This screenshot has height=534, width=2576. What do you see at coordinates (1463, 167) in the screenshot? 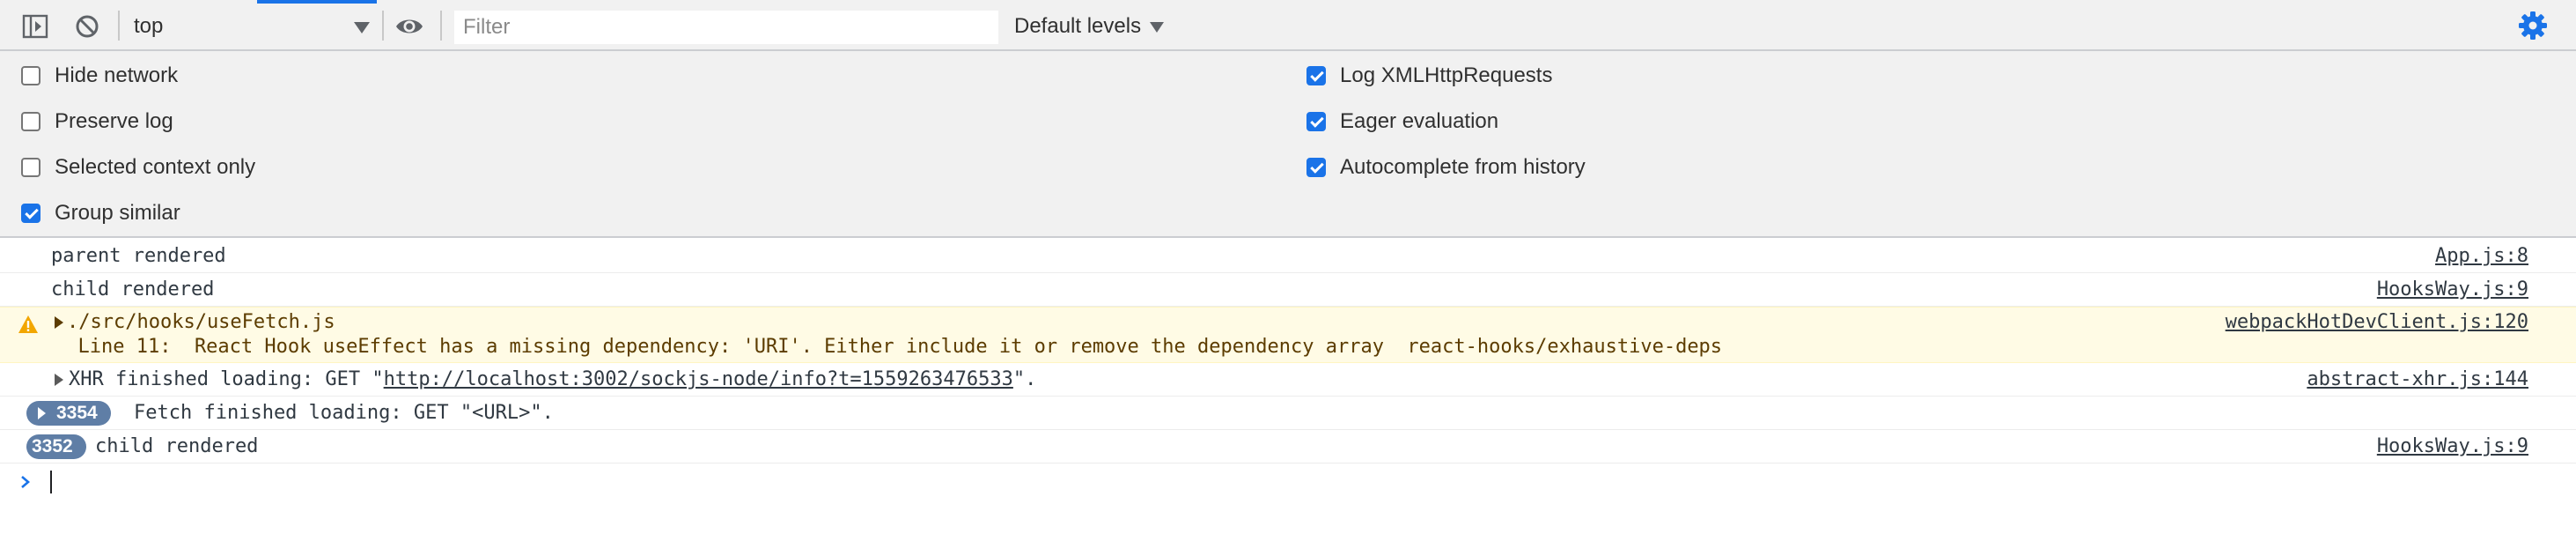
I see `setting-label: Autocomplete from history` at bounding box center [1463, 167].